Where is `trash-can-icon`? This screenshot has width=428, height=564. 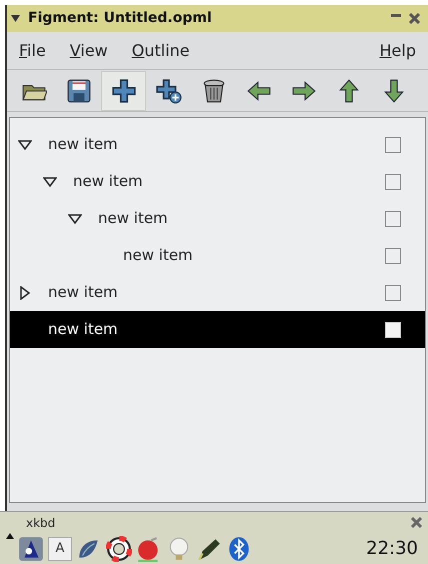 trash-can-icon is located at coordinates (213, 91).